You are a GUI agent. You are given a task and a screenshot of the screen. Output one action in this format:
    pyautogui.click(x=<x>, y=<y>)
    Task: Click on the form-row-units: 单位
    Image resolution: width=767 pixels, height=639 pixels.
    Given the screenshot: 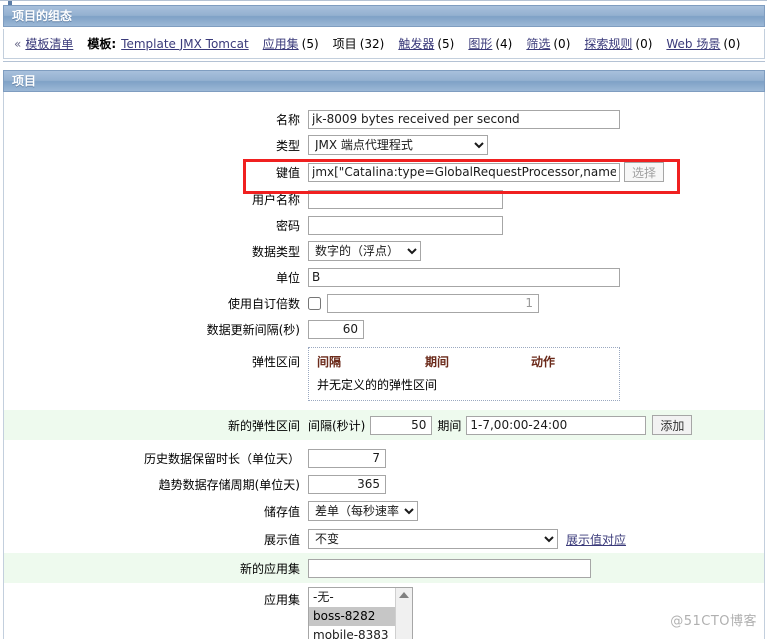 What is the action you would take?
    pyautogui.click(x=384, y=277)
    